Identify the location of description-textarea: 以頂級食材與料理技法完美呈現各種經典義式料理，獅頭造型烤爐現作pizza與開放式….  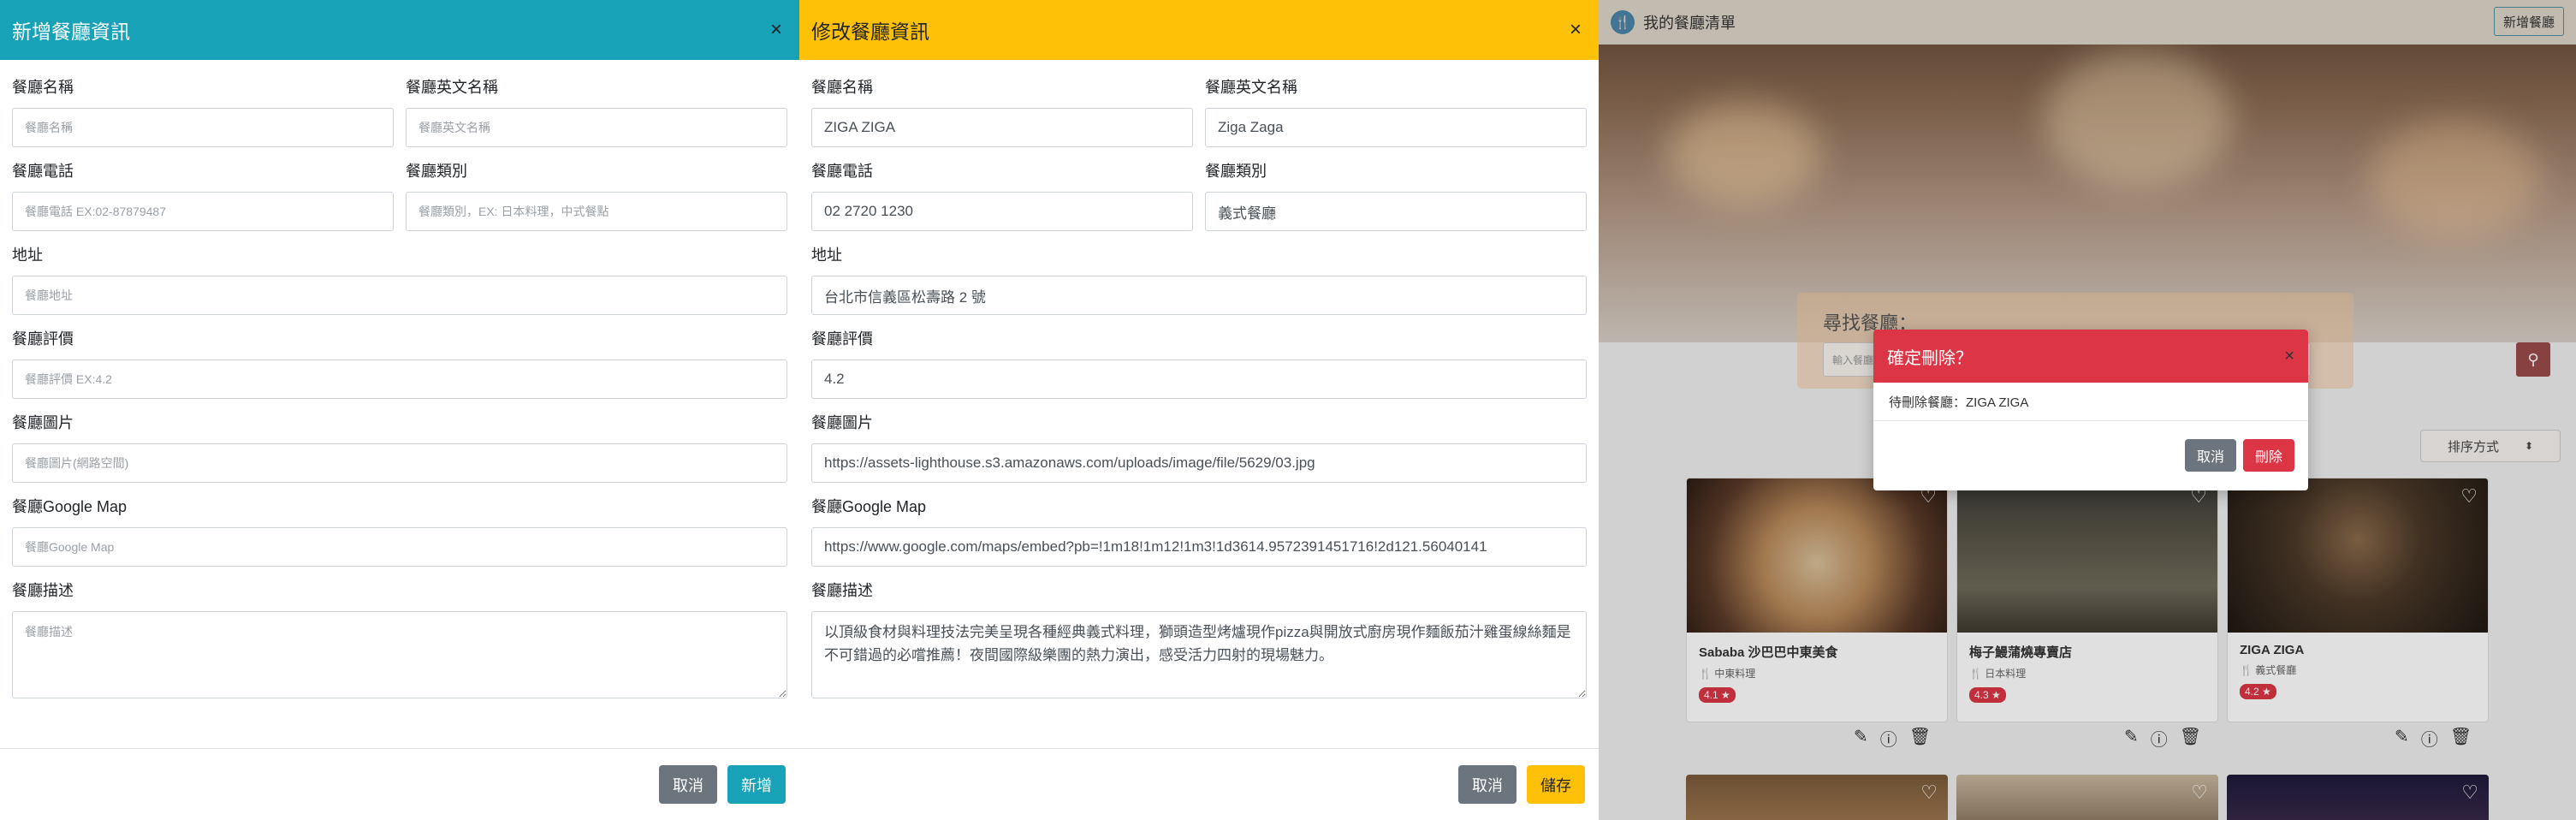
(1199, 654).